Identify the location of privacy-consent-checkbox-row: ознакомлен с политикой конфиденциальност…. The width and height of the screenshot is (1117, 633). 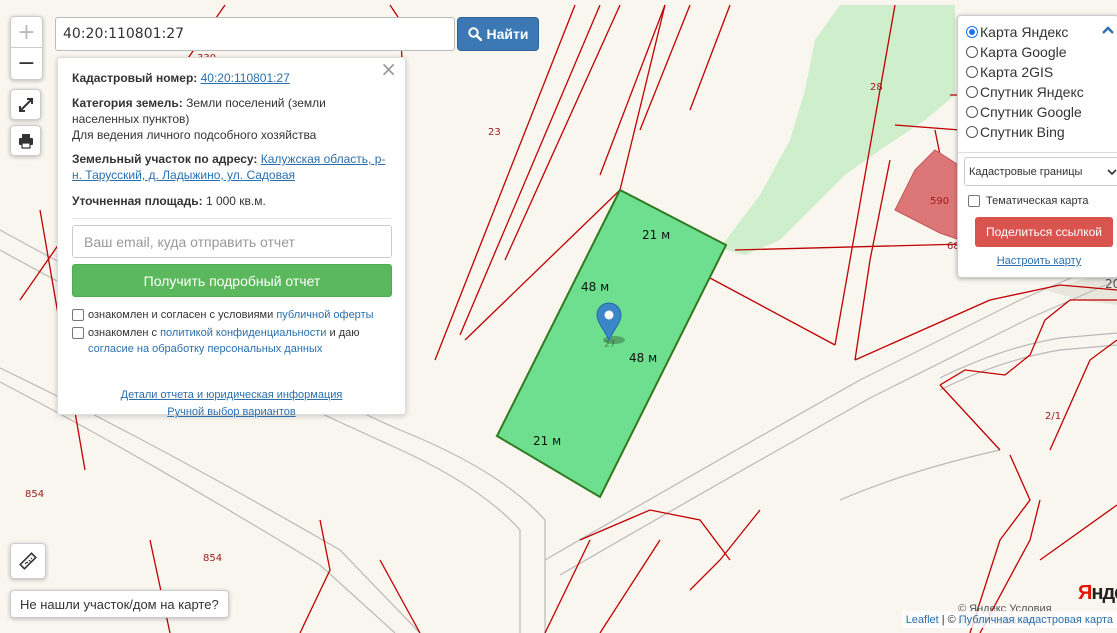
(231, 341).